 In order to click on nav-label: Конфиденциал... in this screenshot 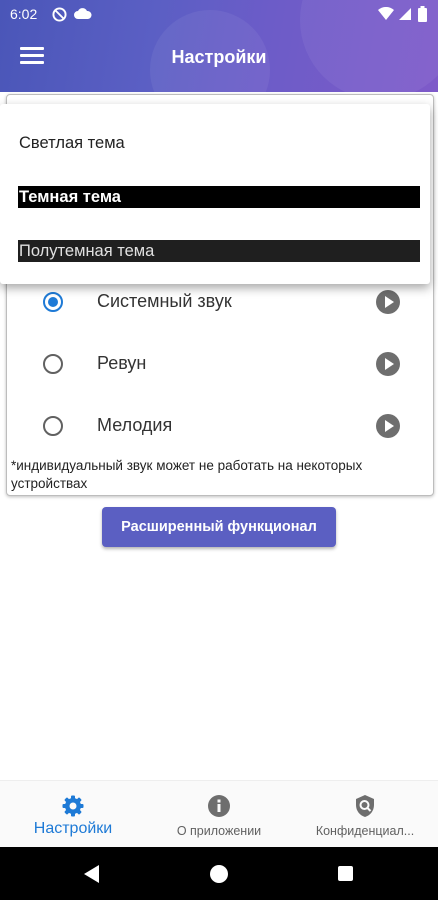, I will do `click(365, 831)`.